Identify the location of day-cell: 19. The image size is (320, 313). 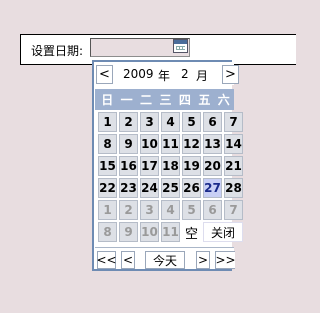
(191, 166).